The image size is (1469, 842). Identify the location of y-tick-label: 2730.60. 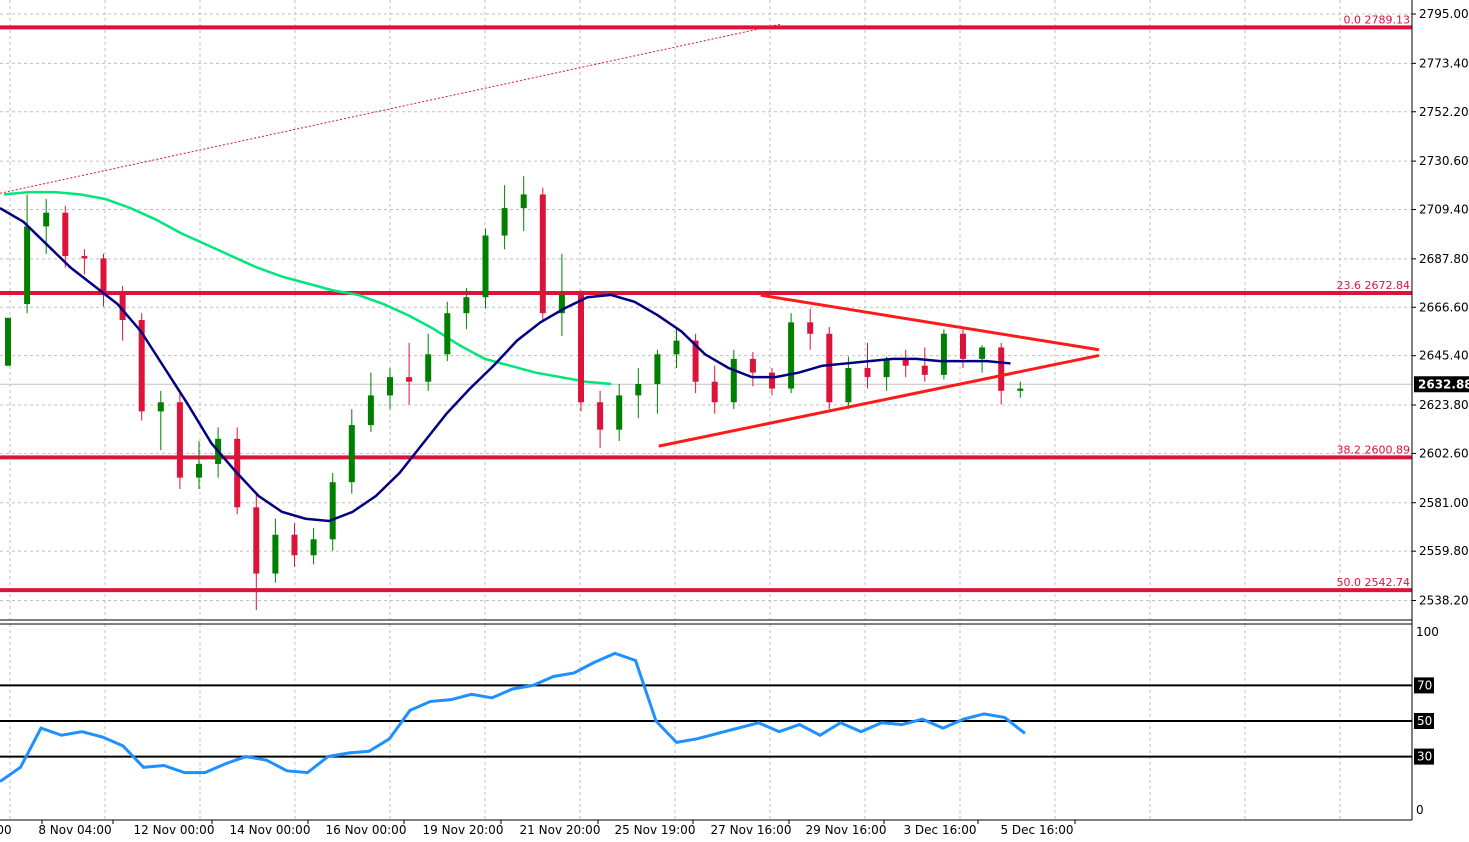
(1444, 161).